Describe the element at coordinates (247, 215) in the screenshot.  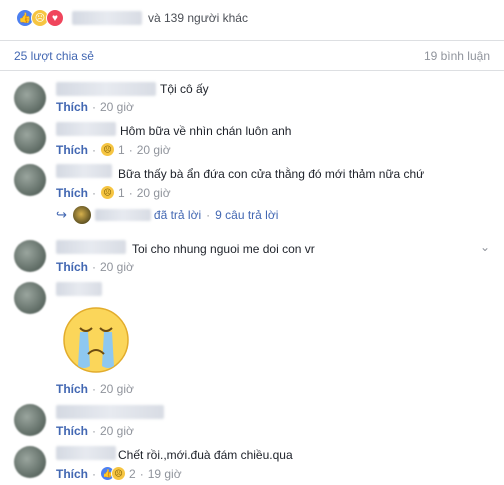
I see `reply-count: 9 câu trả lời` at that location.